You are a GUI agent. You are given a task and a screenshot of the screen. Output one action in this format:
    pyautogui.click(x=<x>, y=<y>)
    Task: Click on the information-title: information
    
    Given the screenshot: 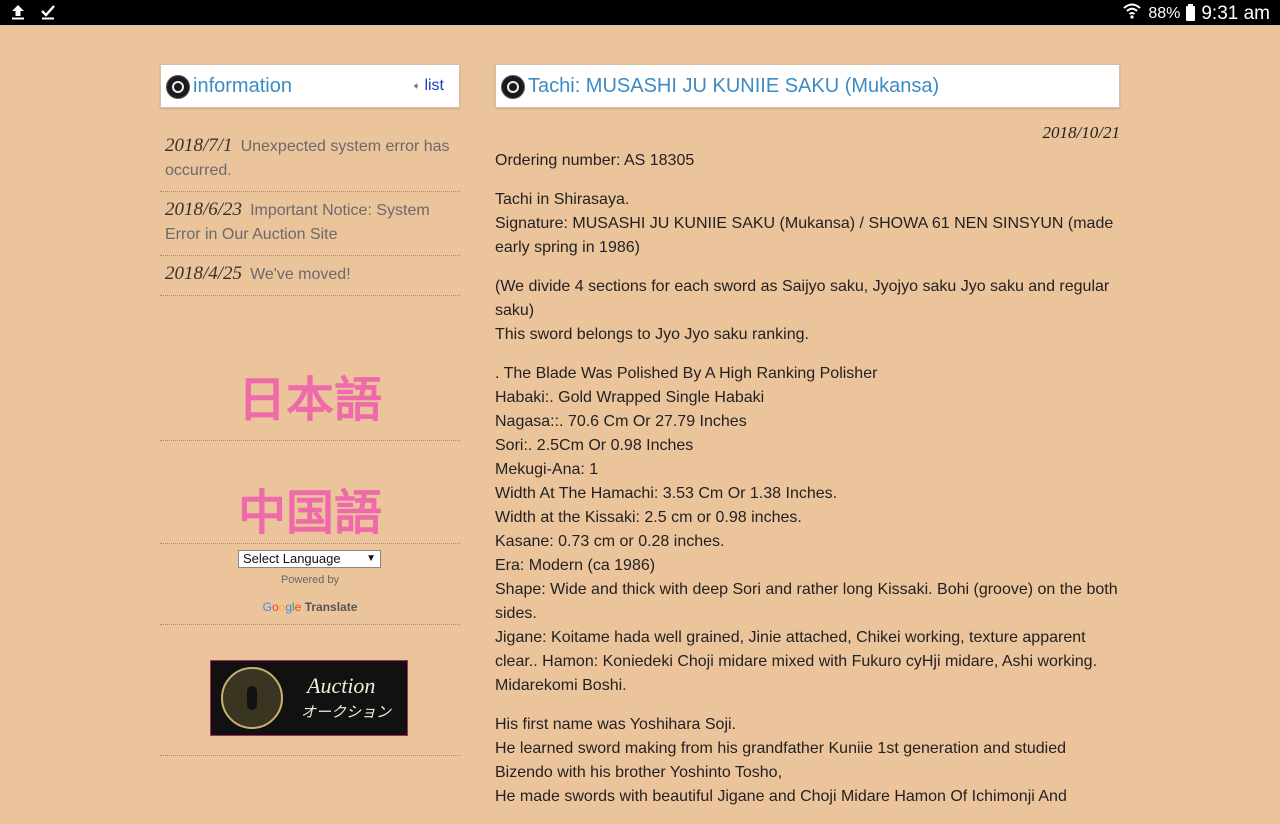 What is the action you would take?
    pyautogui.click(x=242, y=86)
    